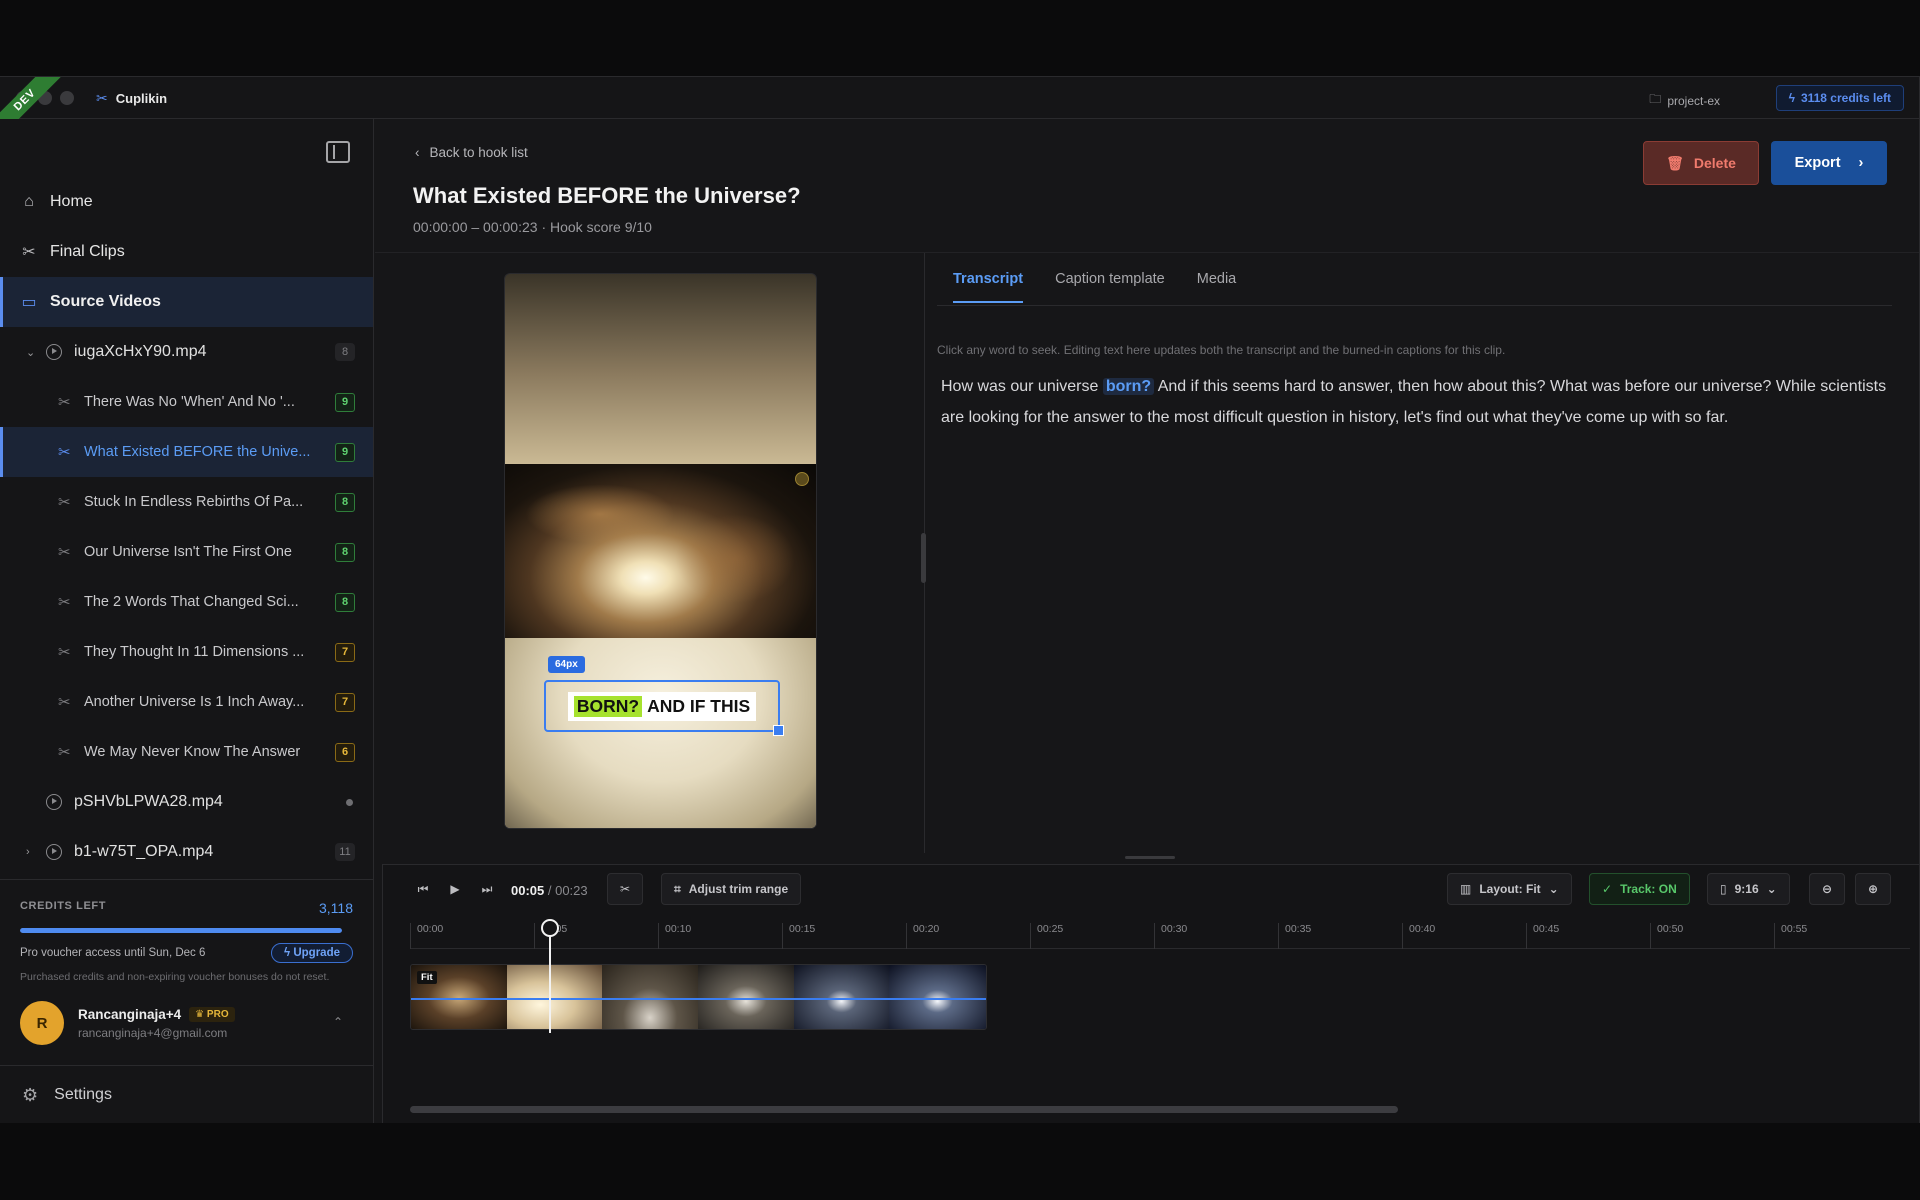 The image size is (1920, 1200). I want to click on caption-overlay: BORN? AND IF THIS, so click(664, 708).